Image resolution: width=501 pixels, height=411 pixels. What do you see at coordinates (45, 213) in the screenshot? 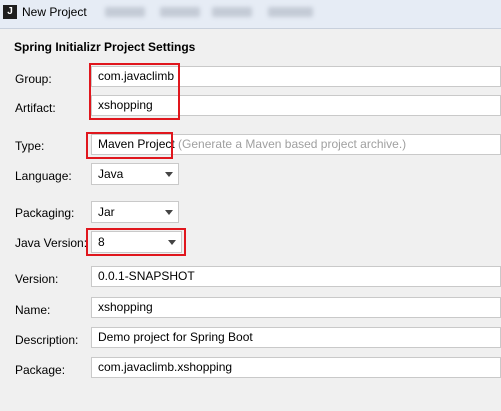
I see `packaging-label: Packaging:` at bounding box center [45, 213].